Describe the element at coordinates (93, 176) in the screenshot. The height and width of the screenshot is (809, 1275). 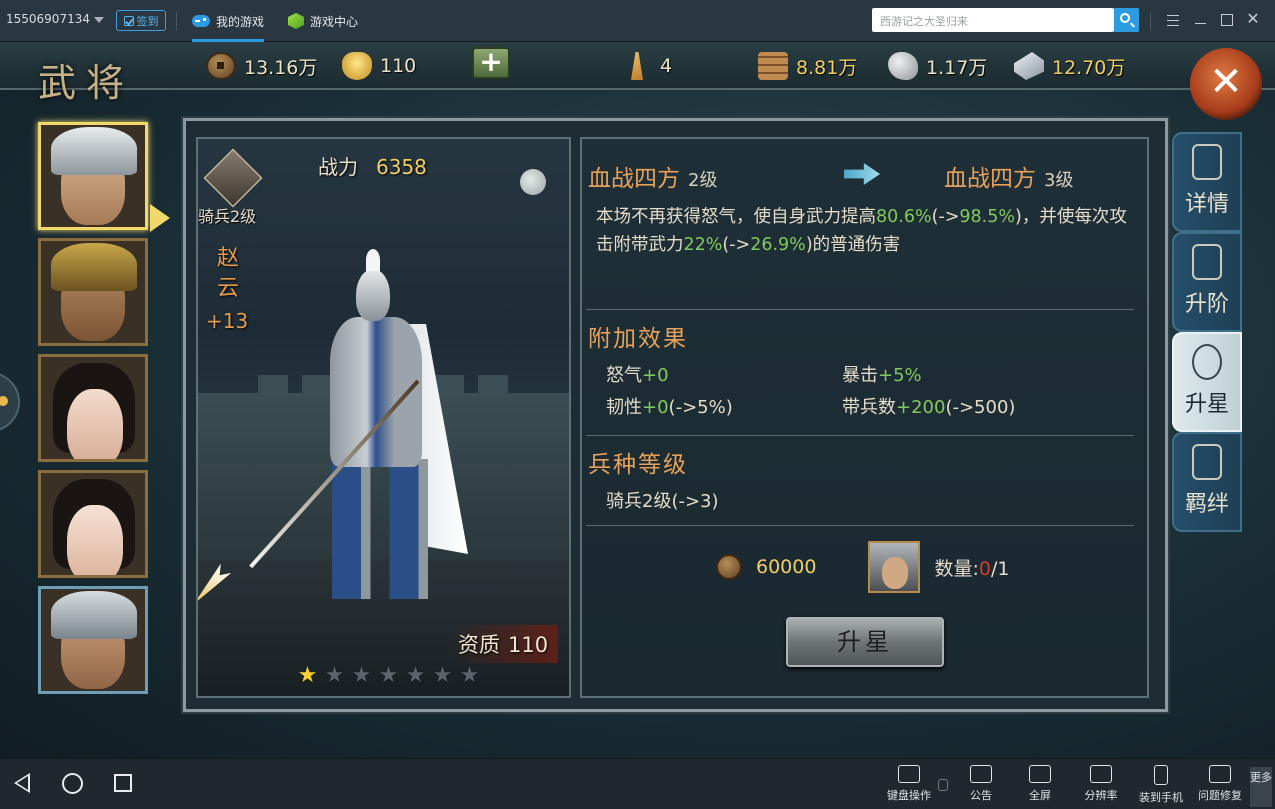
I see `hero-portrait-zhaoyun` at that location.